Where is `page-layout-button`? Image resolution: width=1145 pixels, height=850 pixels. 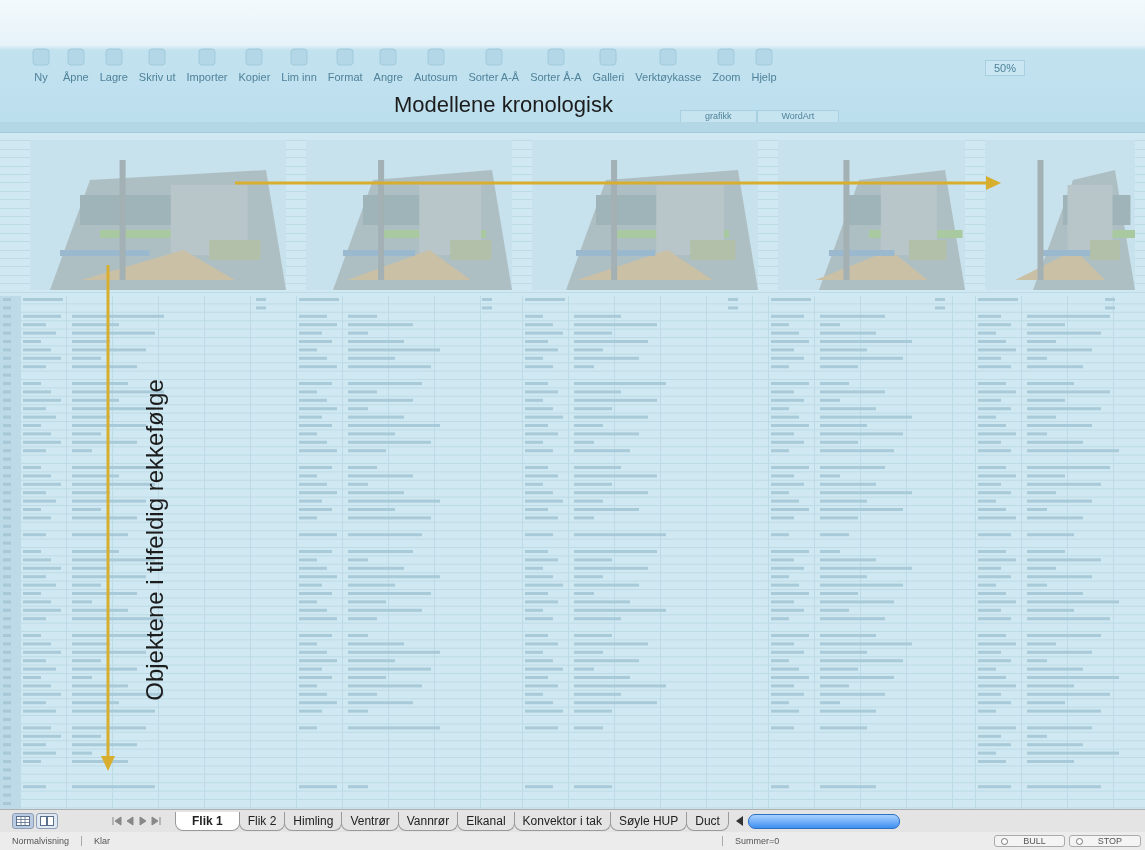 page-layout-button is located at coordinates (47, 821).